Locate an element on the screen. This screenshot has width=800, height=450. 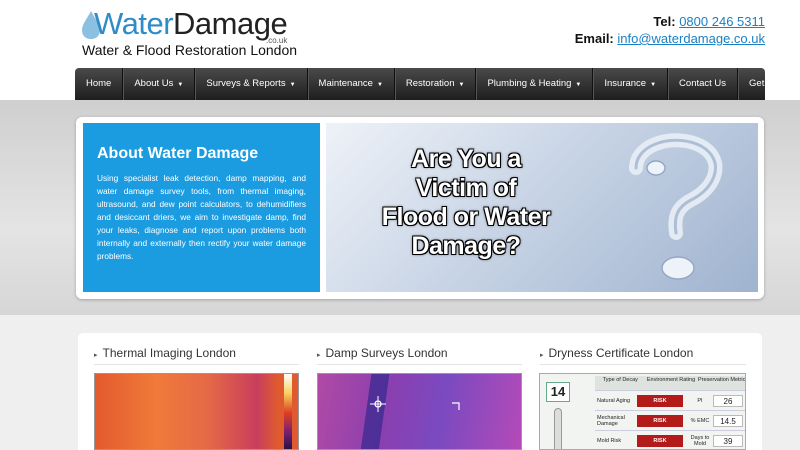
about-title: About Water Damage is located at coordinates (178, 153).